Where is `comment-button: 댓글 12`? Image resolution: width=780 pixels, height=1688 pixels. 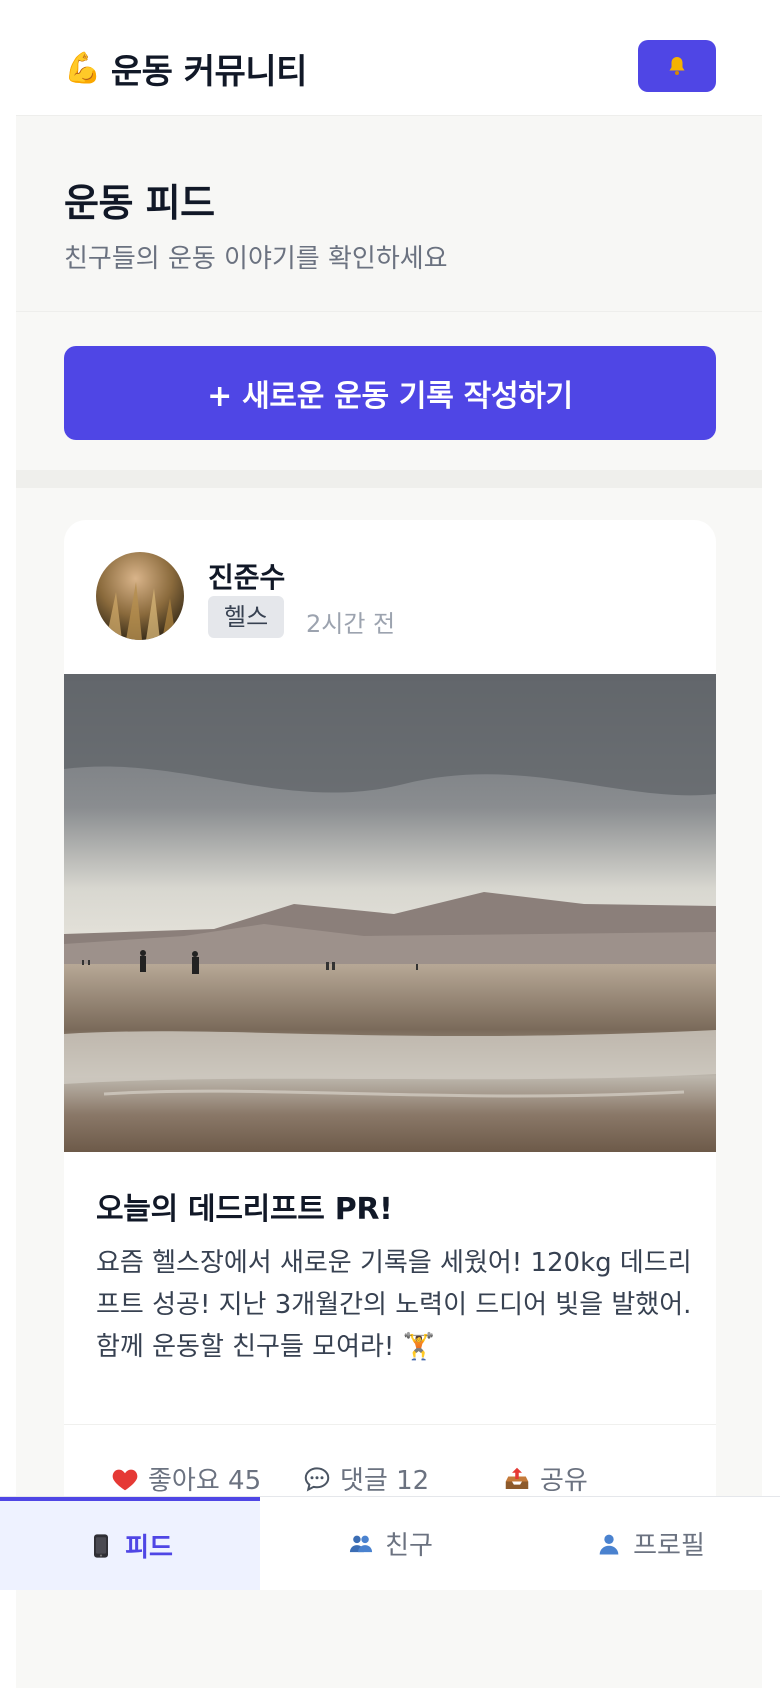
comment-button: 댓글 12 is located at coordinates (365, 1478).